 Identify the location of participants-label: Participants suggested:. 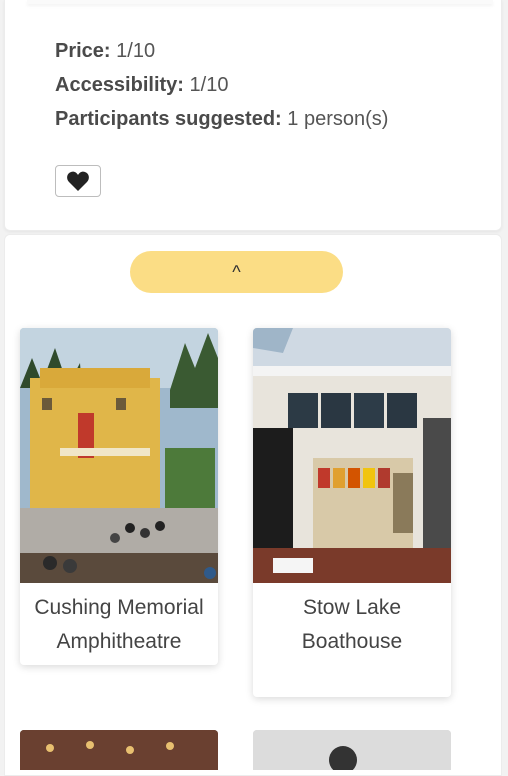
(168, 119).